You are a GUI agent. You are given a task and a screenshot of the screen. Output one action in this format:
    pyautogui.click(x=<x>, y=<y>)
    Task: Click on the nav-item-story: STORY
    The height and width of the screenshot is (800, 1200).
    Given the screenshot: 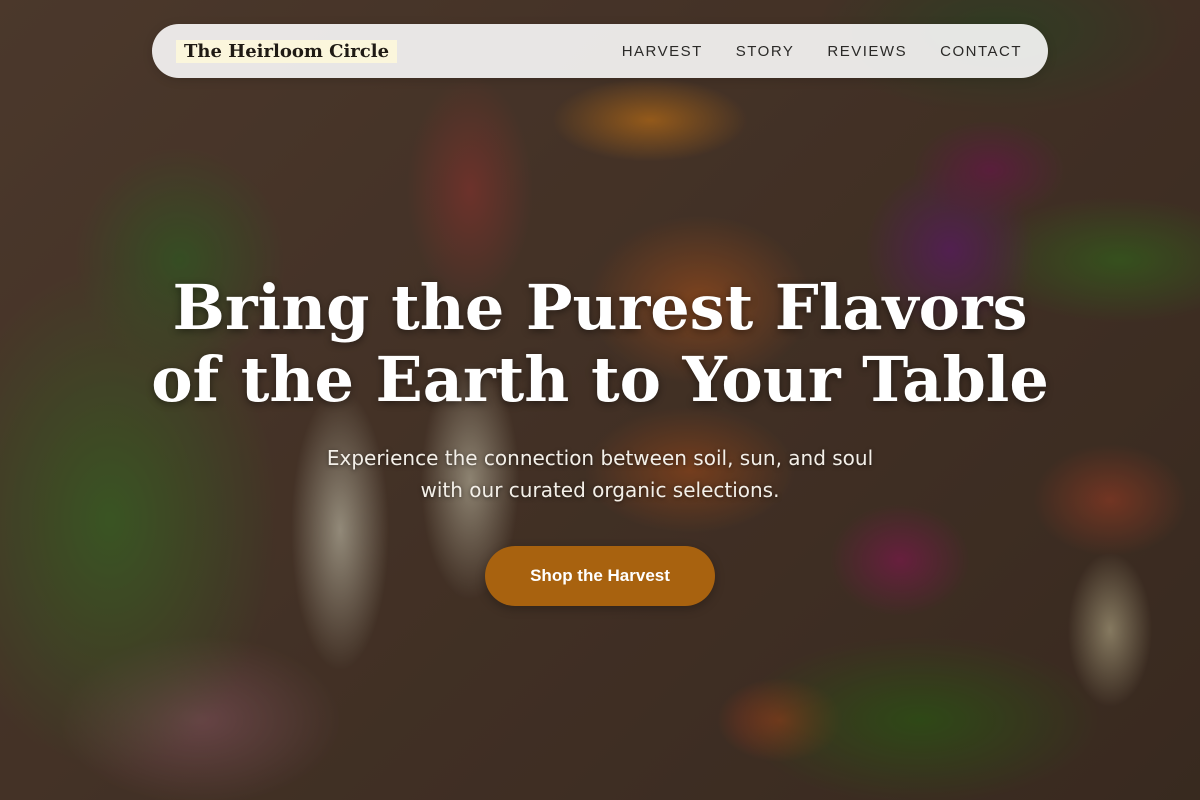 What is the action you would take?
    pyautogui.click(x=765, y=51)
    